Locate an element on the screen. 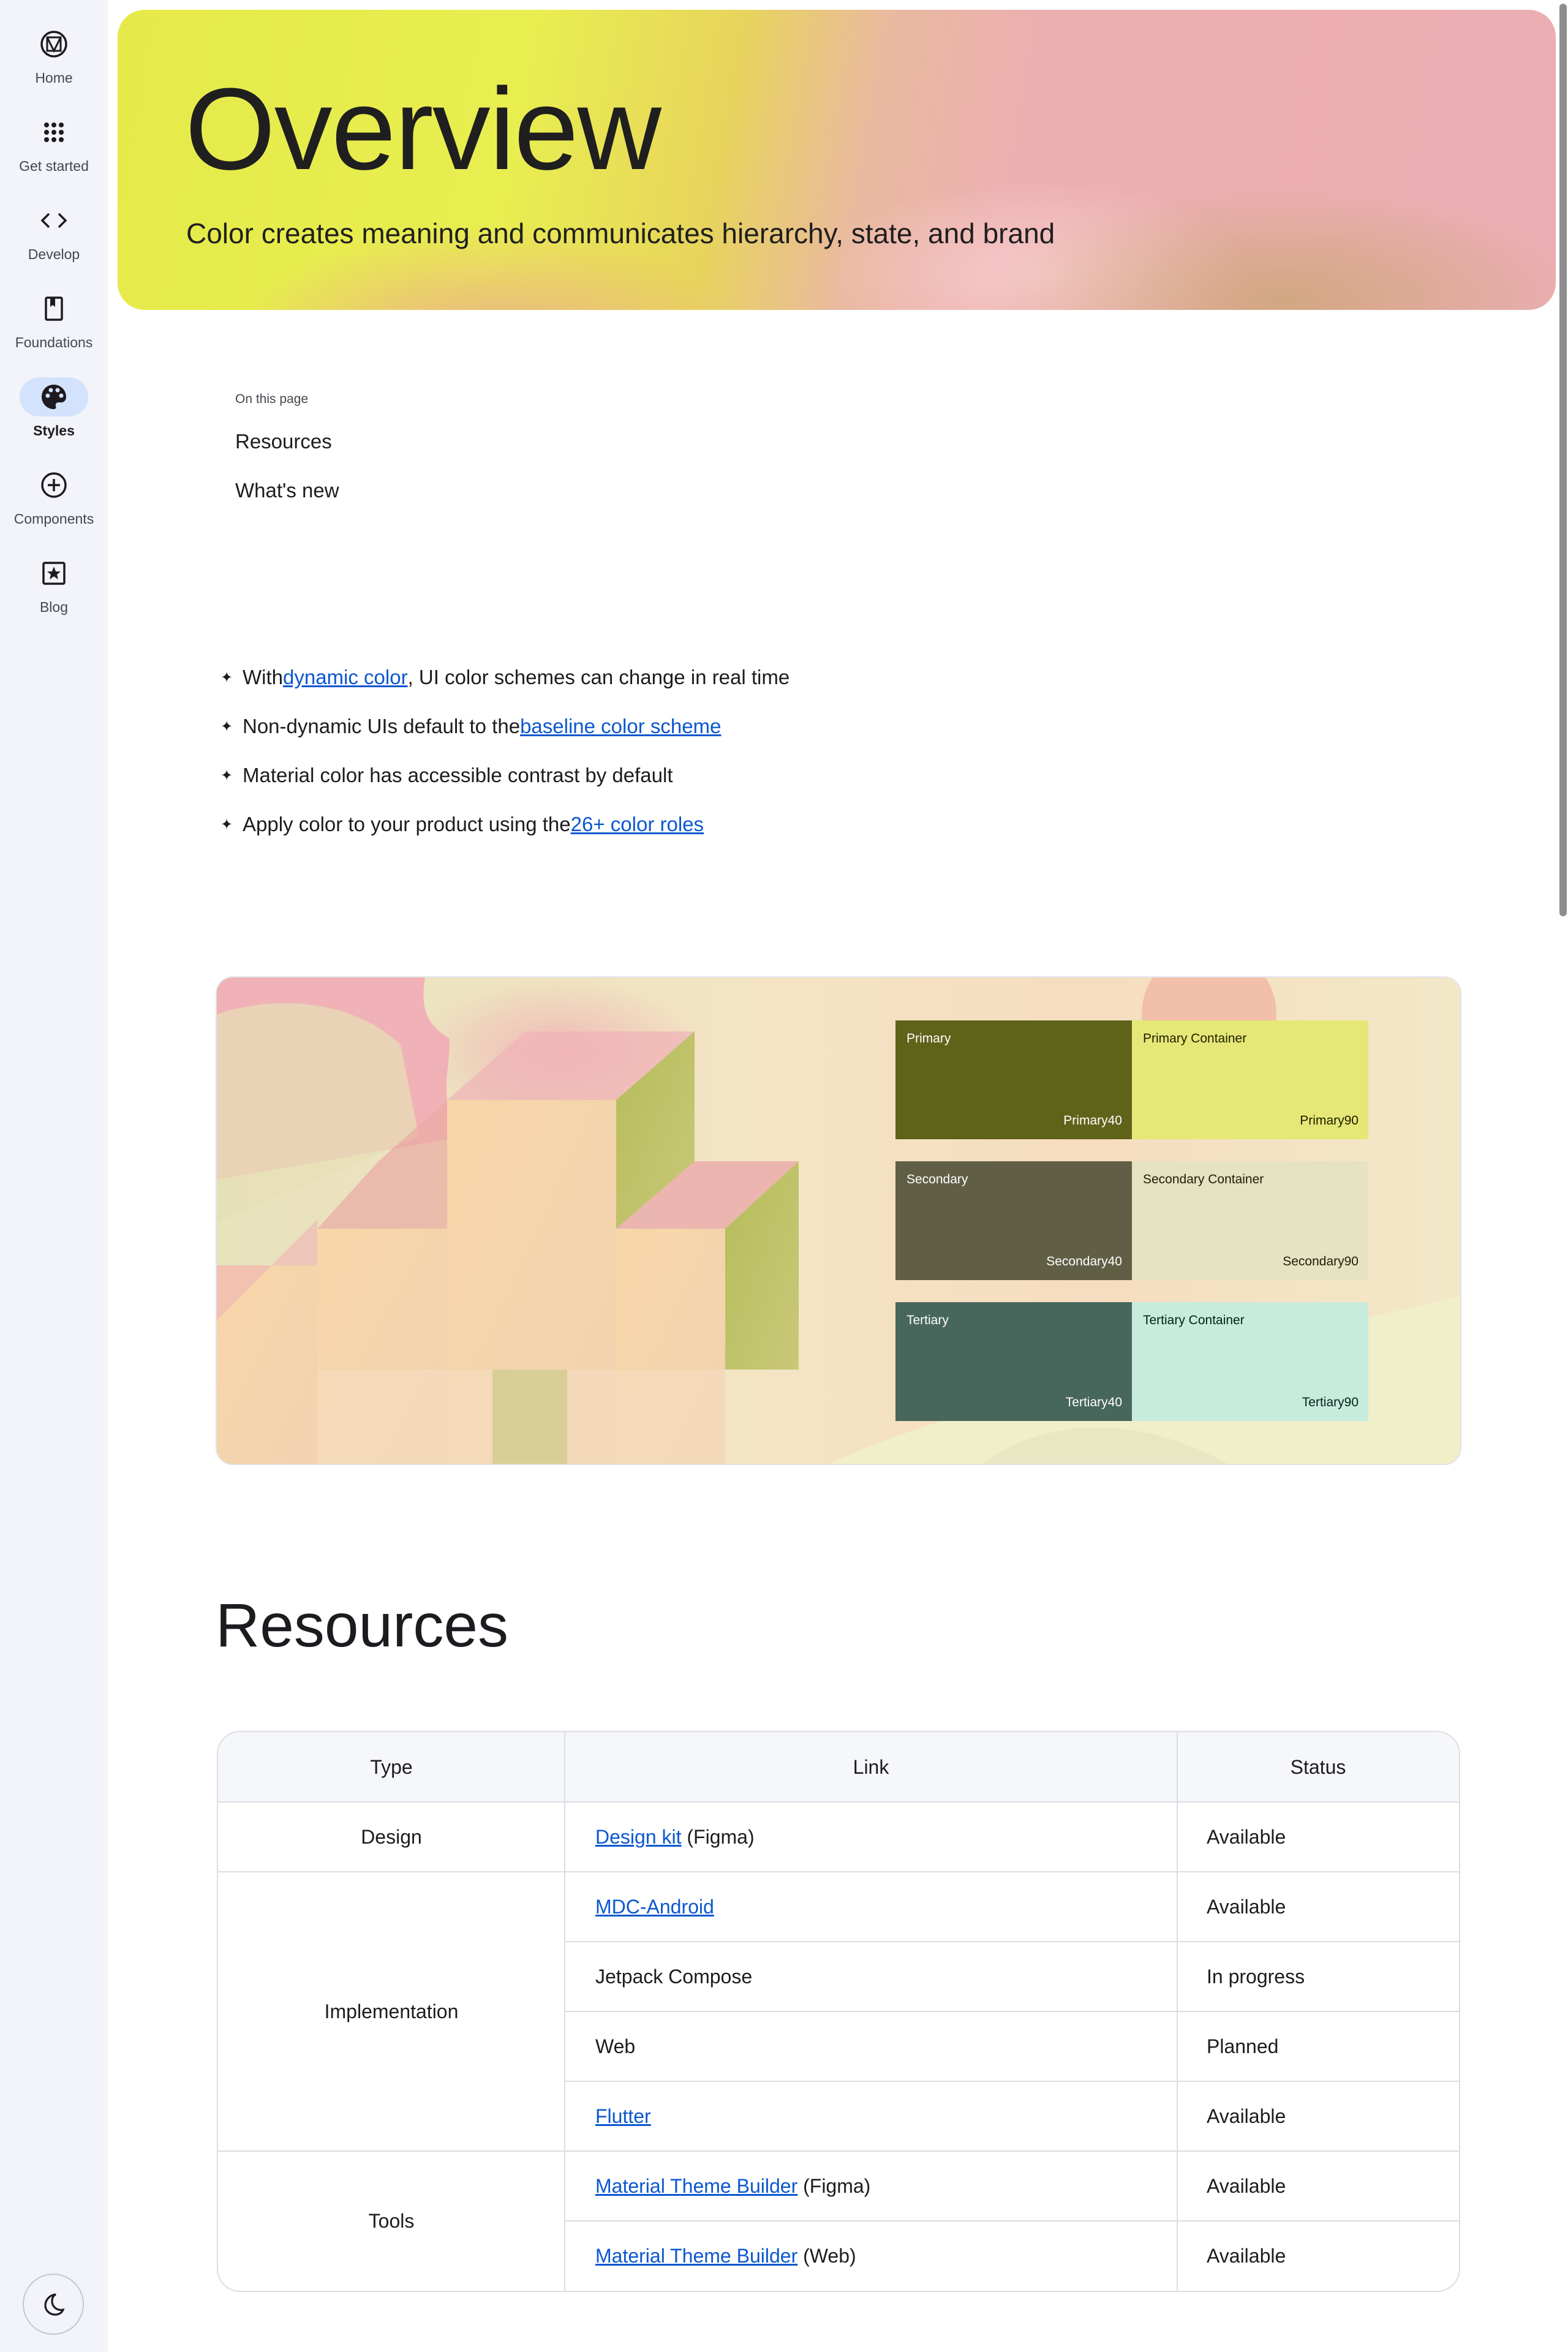  rail-item-foundations: Foundations is located at coordinates (54, 321).